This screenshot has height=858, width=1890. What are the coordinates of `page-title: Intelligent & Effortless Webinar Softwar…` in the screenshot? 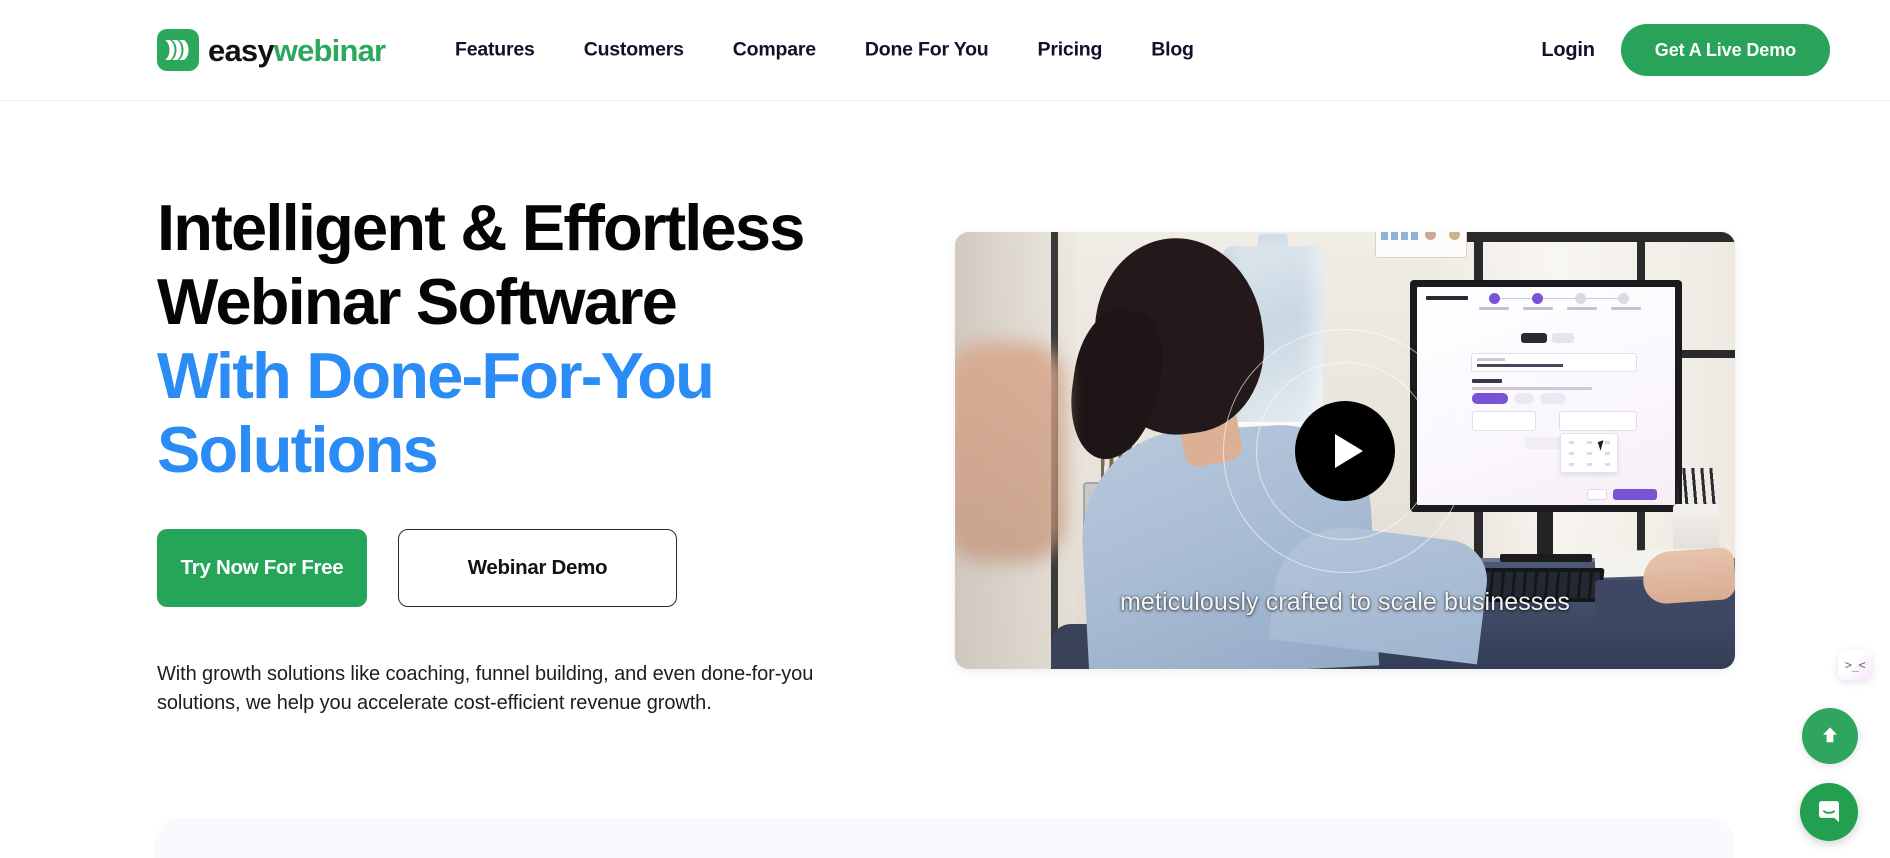 It's located at (527, 339).